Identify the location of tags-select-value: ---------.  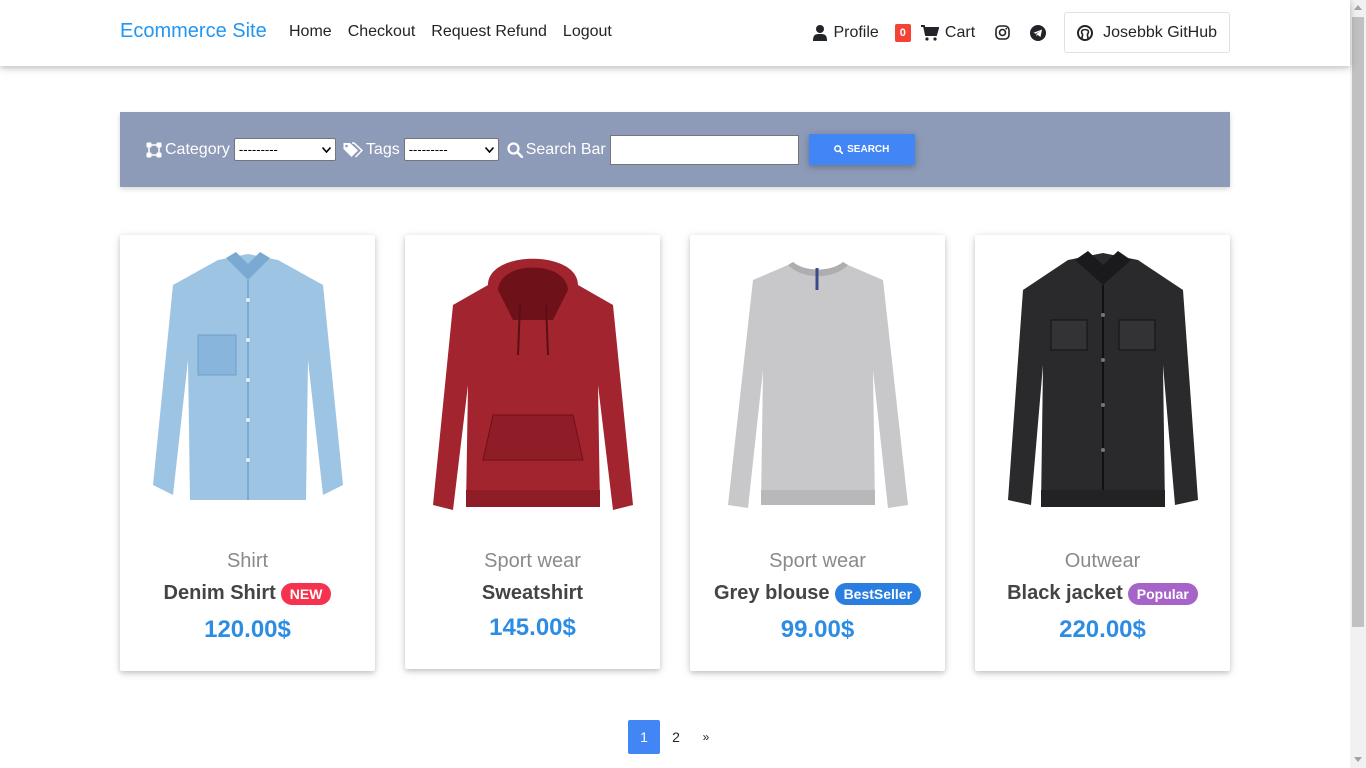
(428, 149).